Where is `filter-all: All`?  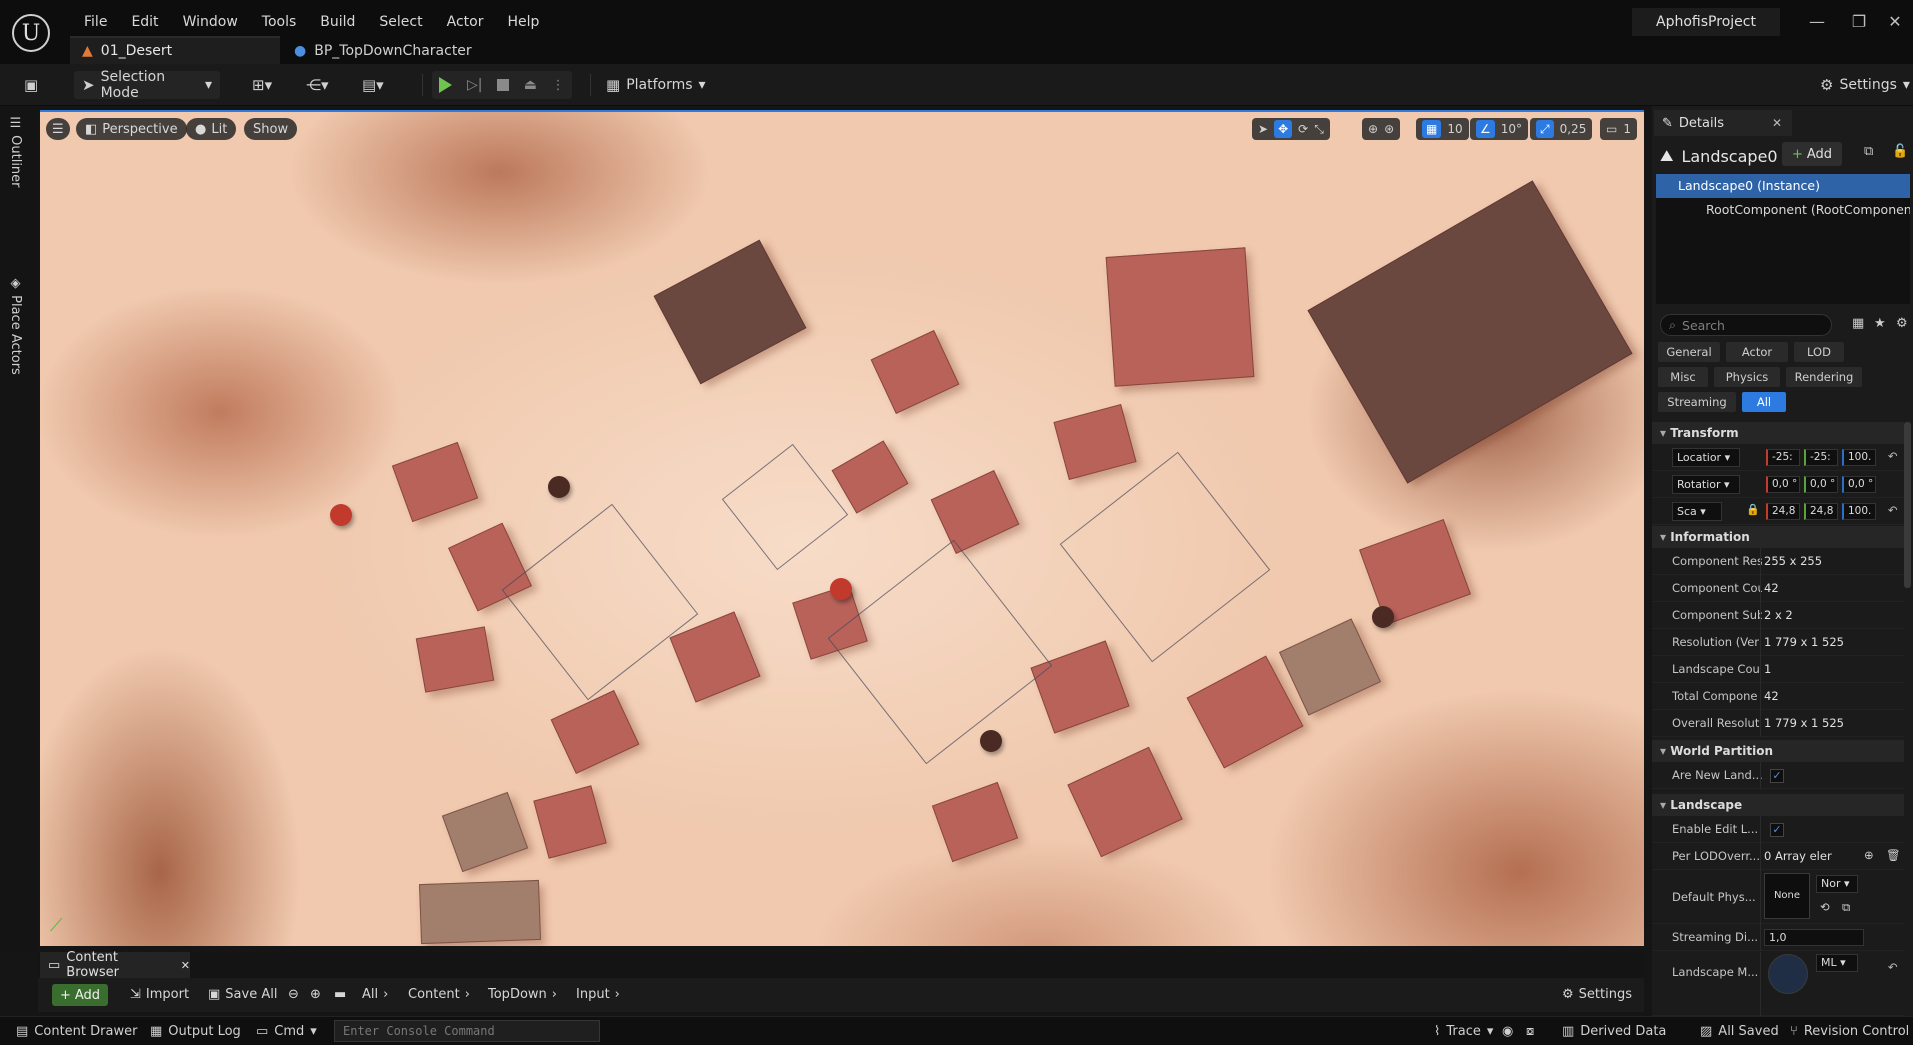 filter-all: All is located at coordinates (1764, 402).